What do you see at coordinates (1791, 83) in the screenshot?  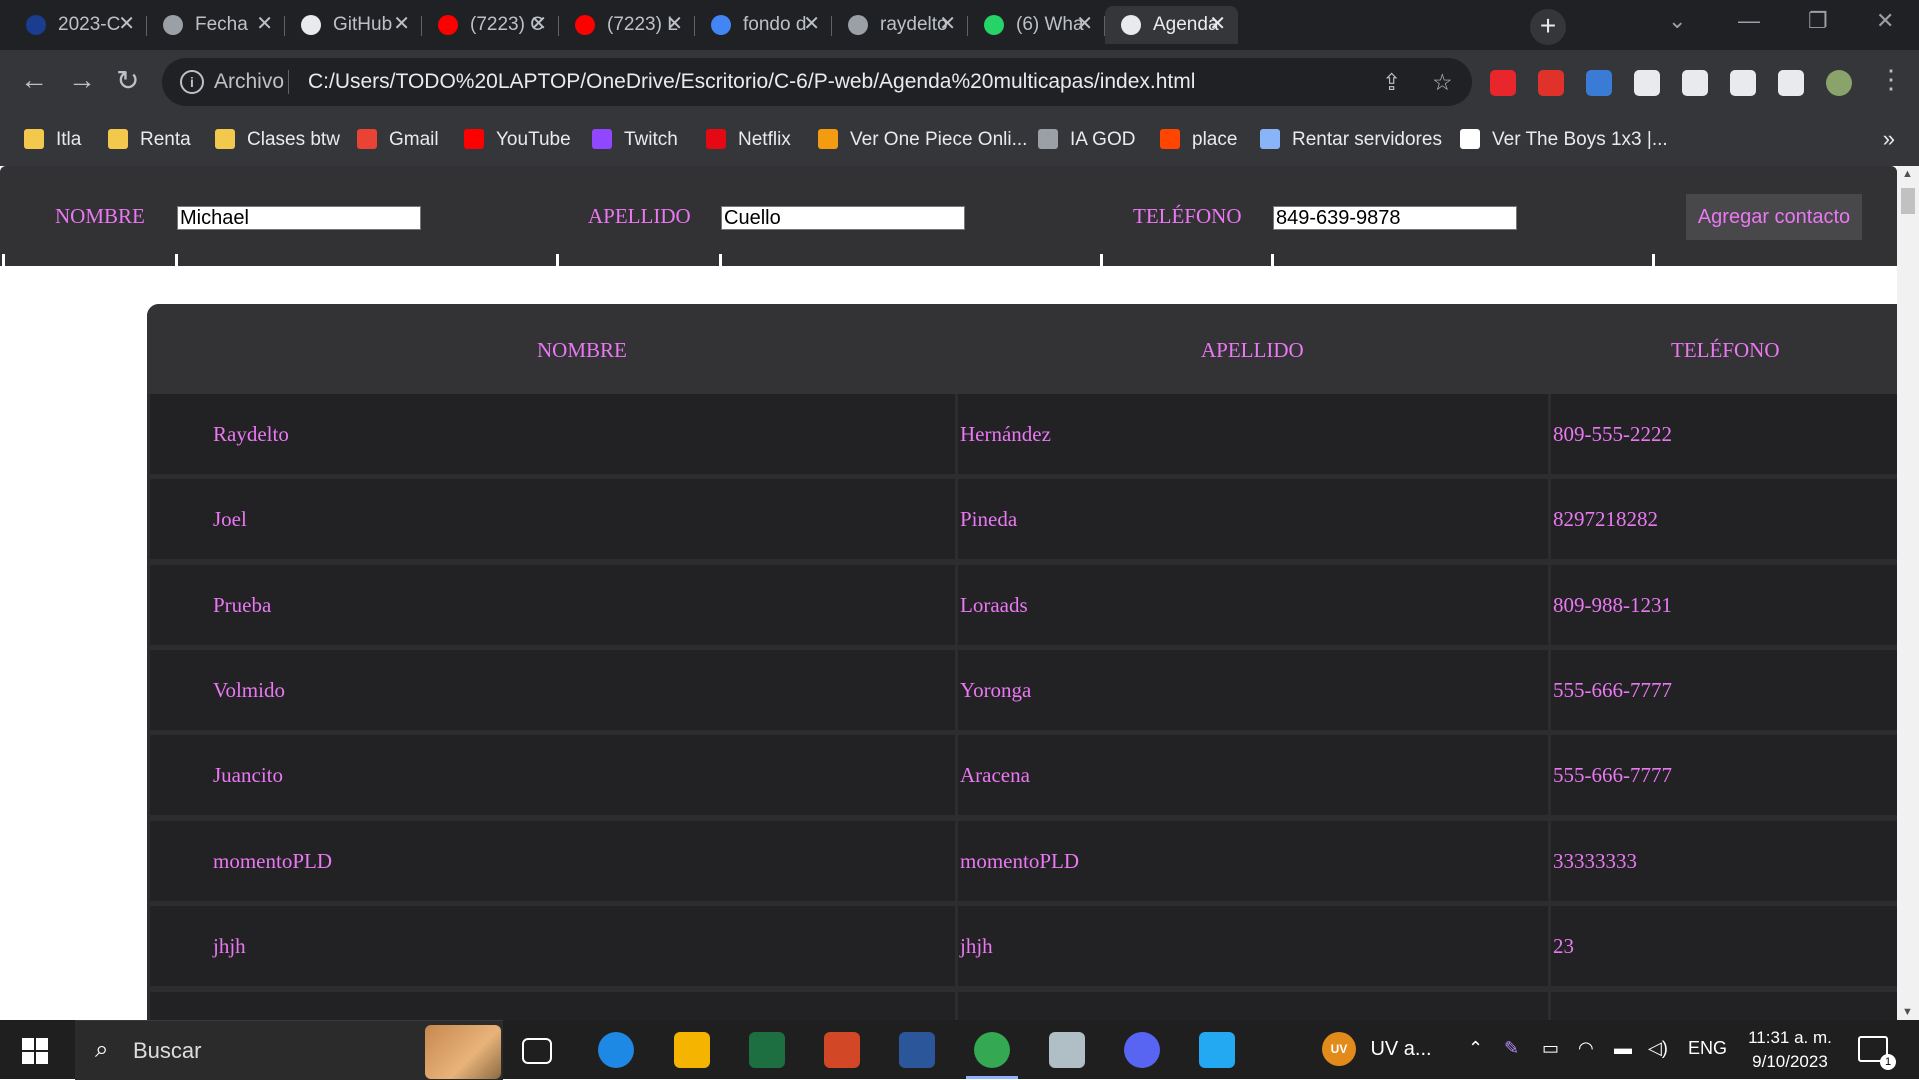 I see `side-panel-icon` at bounding box center [1791, 83].